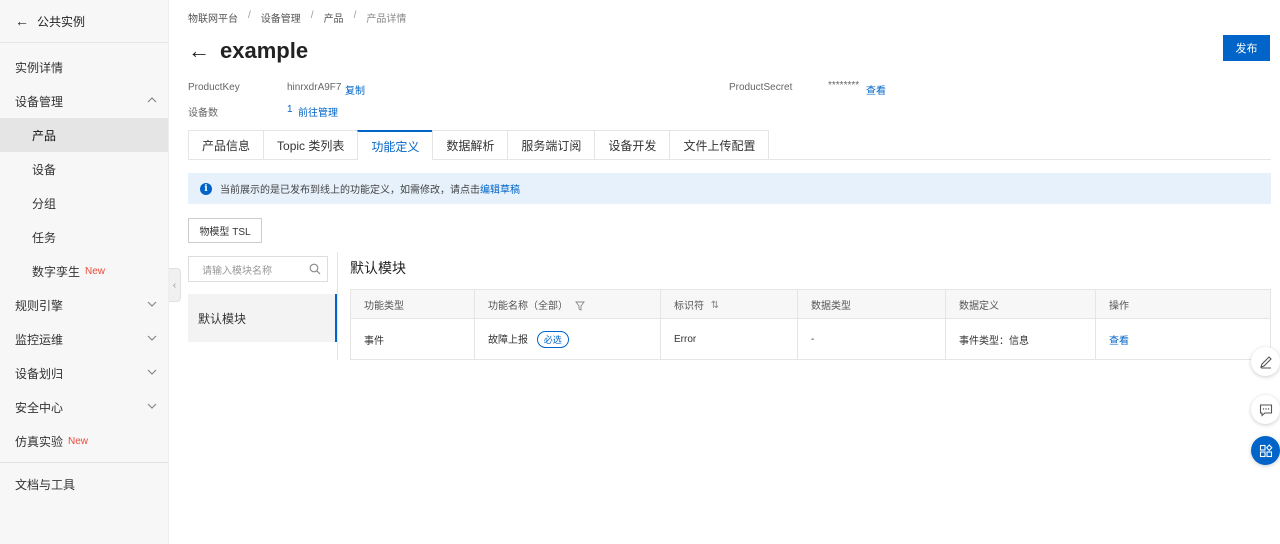 The width and height of the screenshot is (1280, 544). What do you see at coordinates (378, 268) in the screenshot?
I see `module-section-title: 默认模块` at bounding box center [378, 268].